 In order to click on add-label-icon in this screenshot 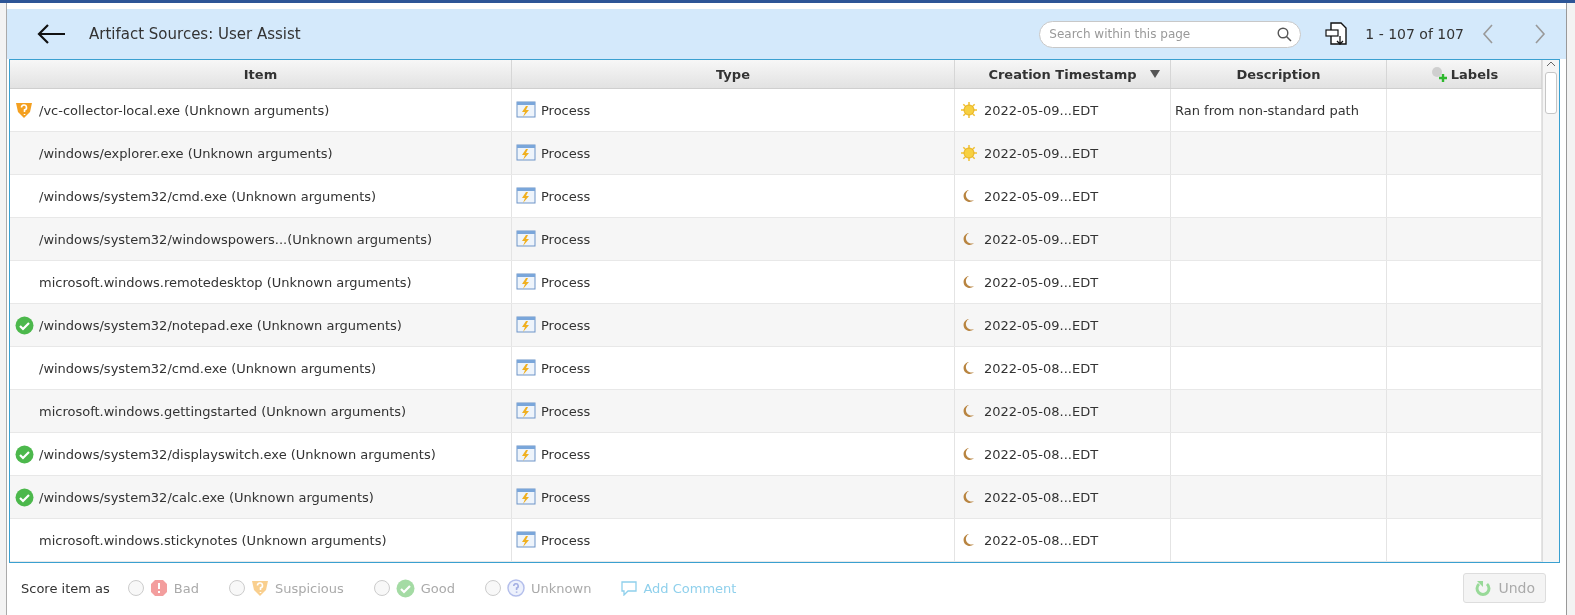, I will do `click(1438, 74)`.